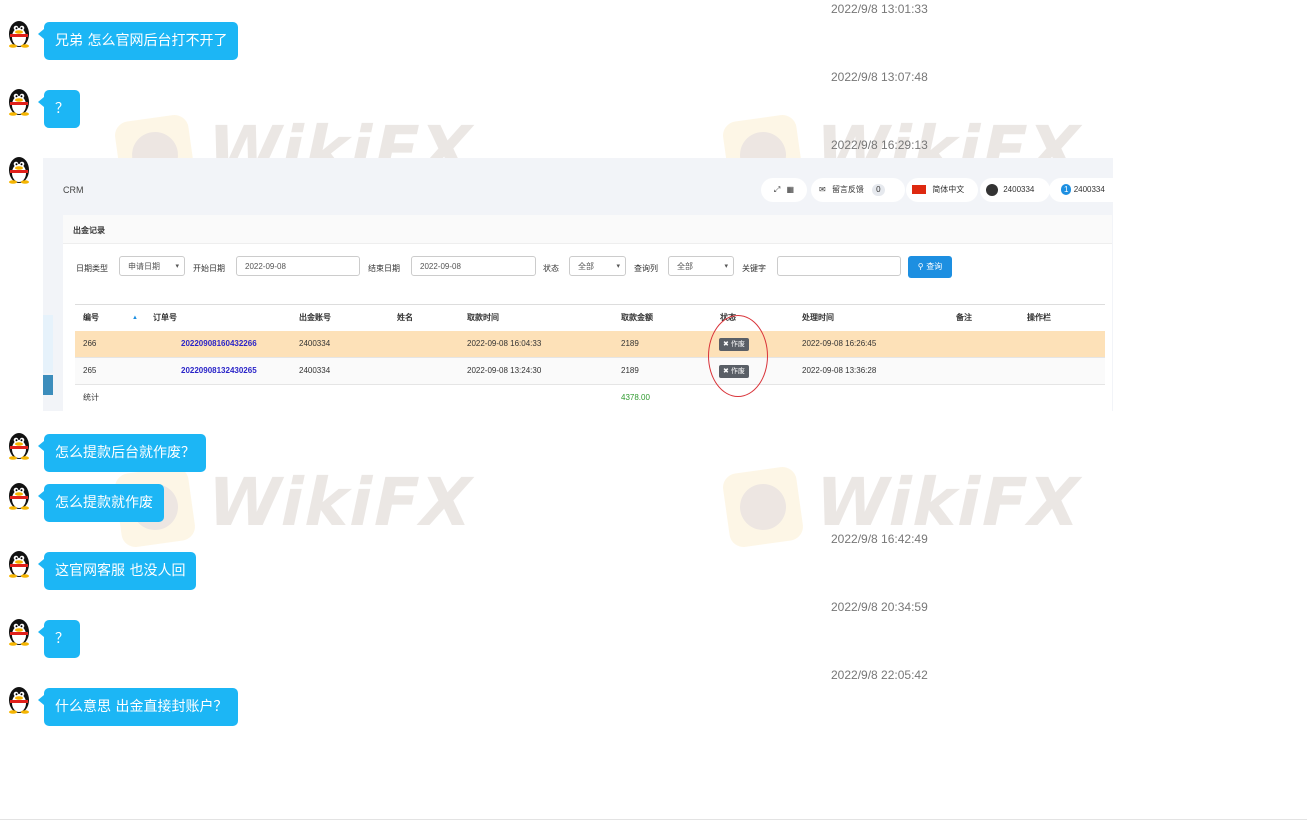 The image size is (1307, 823). I want to click on message-bubble: 什么意思 出金直接封账户？, so click(138, 707).